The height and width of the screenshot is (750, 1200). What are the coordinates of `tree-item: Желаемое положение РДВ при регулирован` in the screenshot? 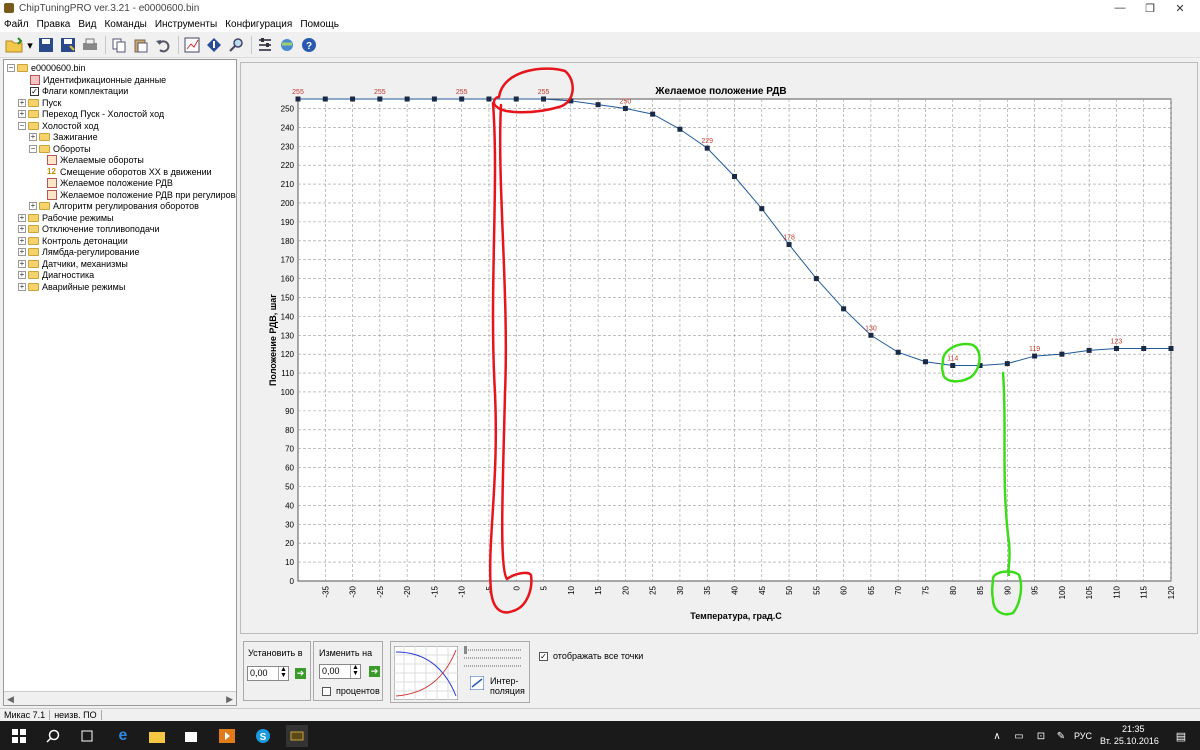 It's located at (141, 194).